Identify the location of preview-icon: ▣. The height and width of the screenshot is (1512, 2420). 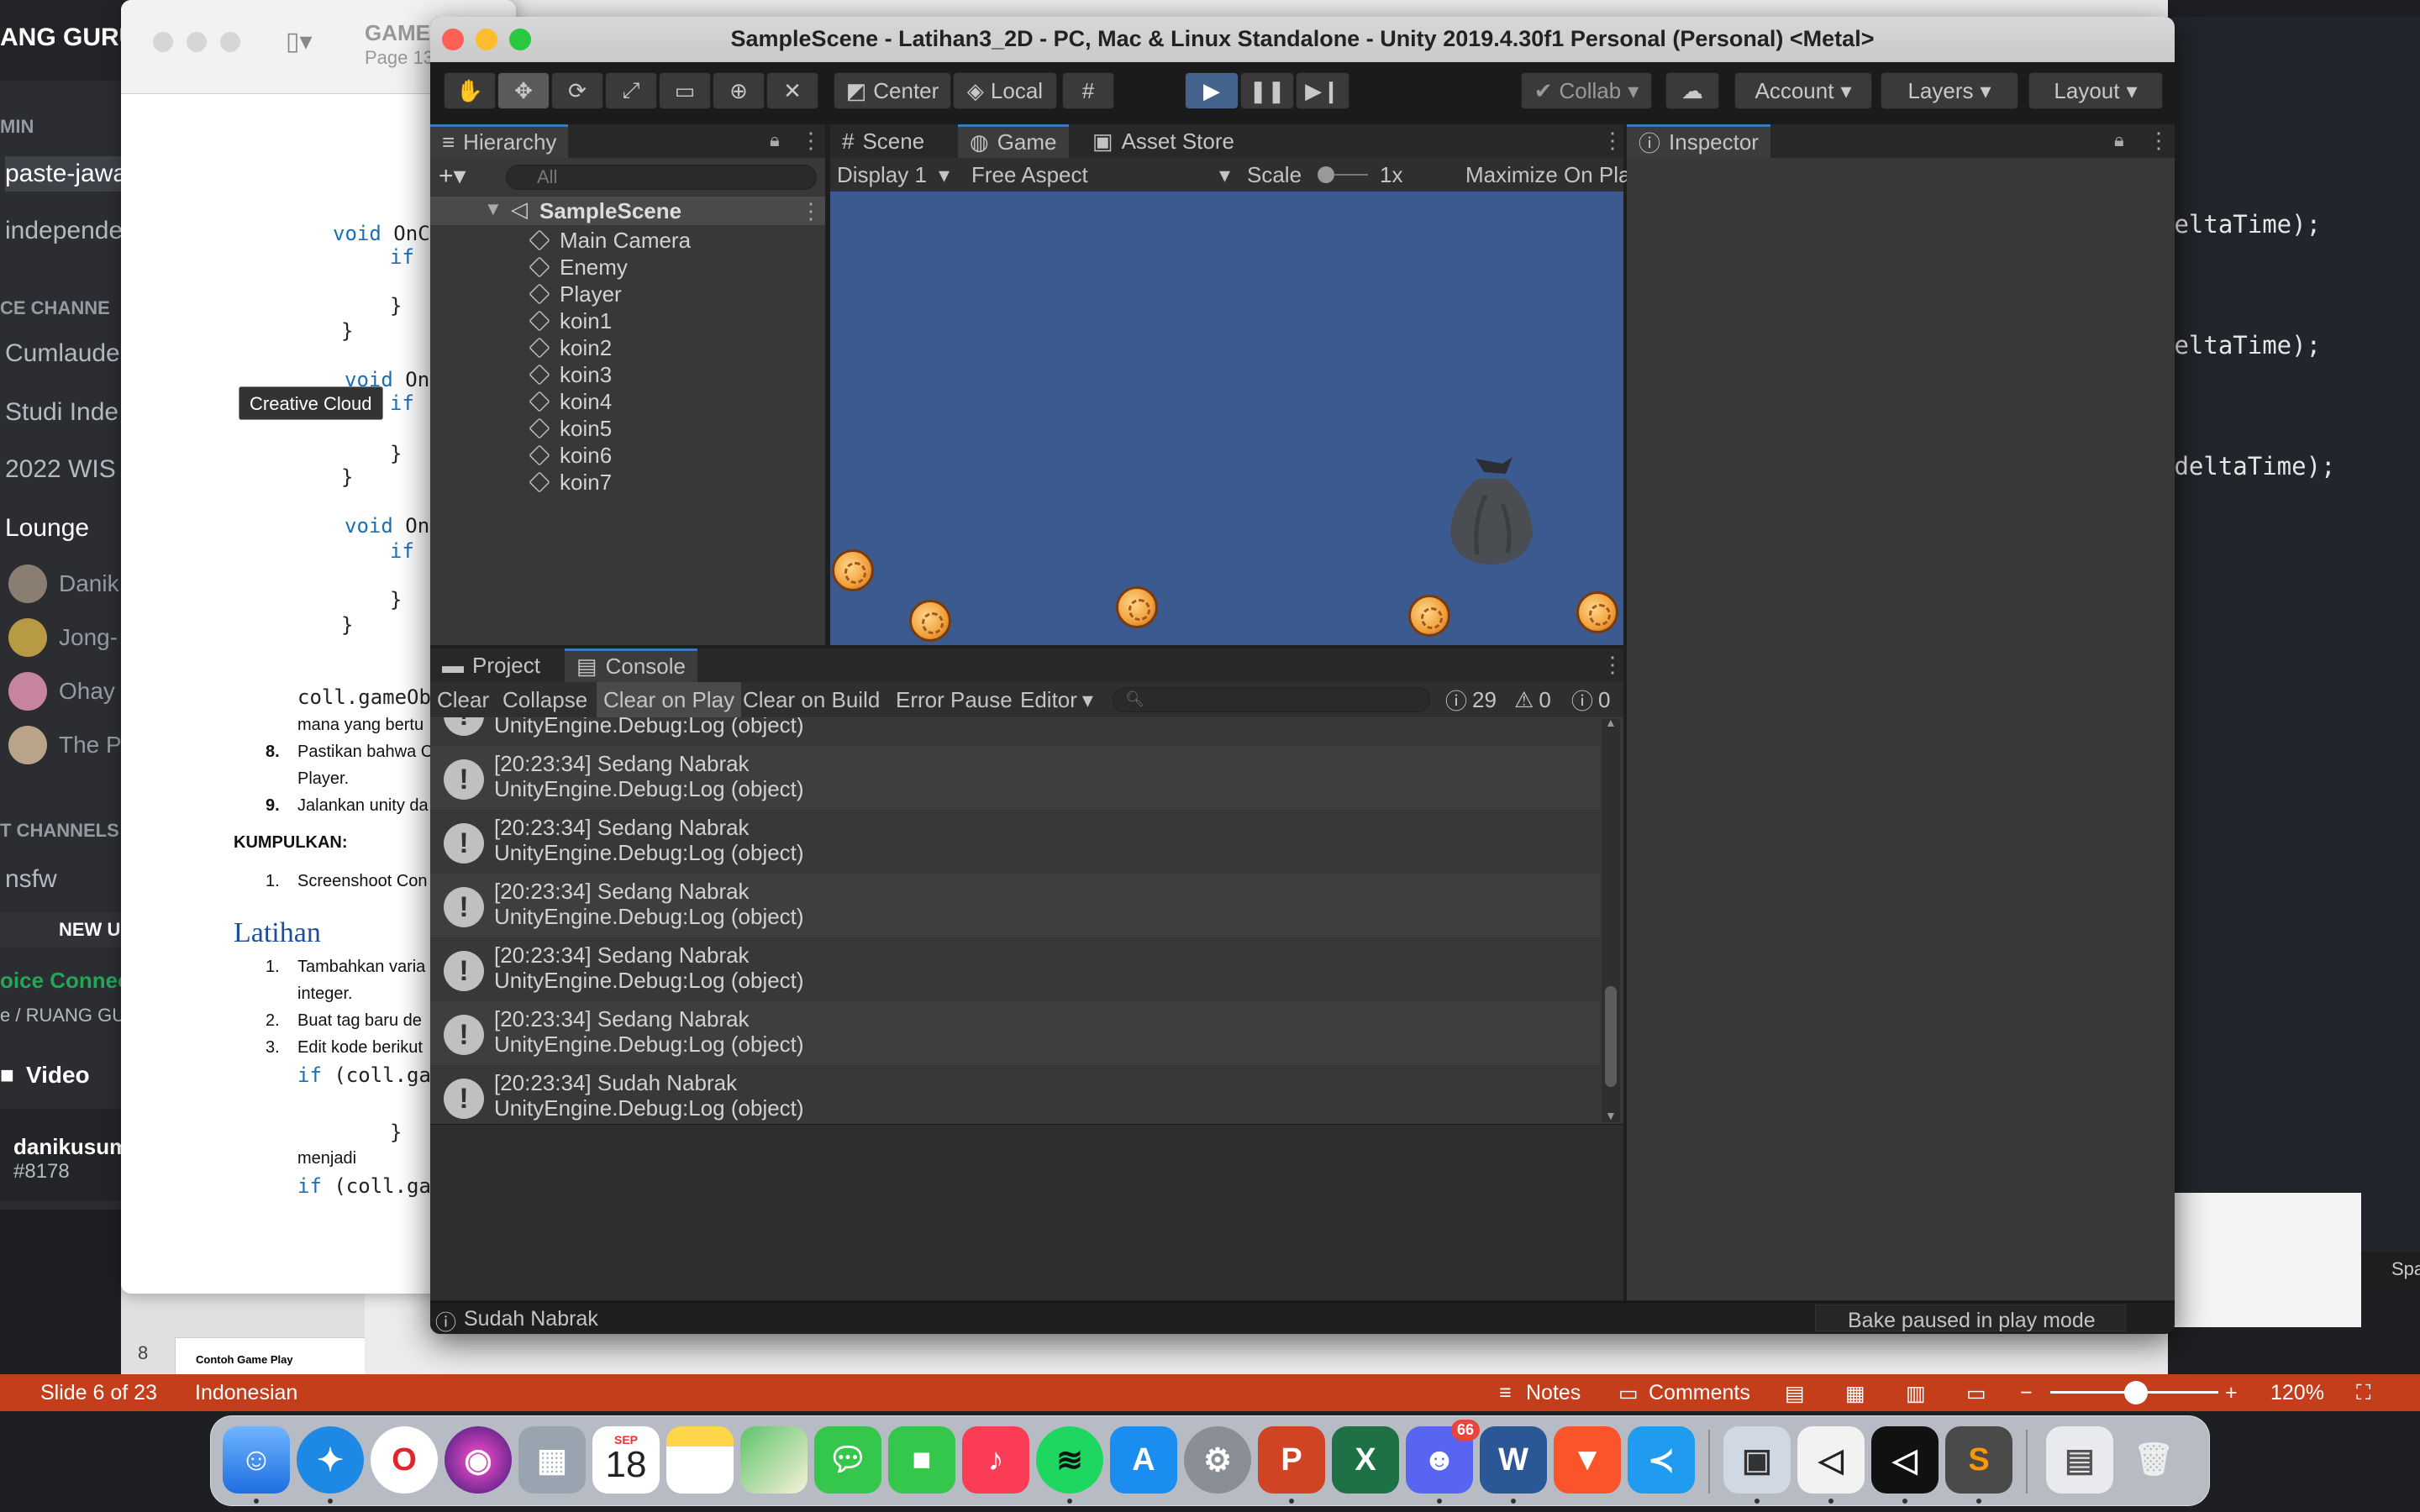
(1757, 1460).